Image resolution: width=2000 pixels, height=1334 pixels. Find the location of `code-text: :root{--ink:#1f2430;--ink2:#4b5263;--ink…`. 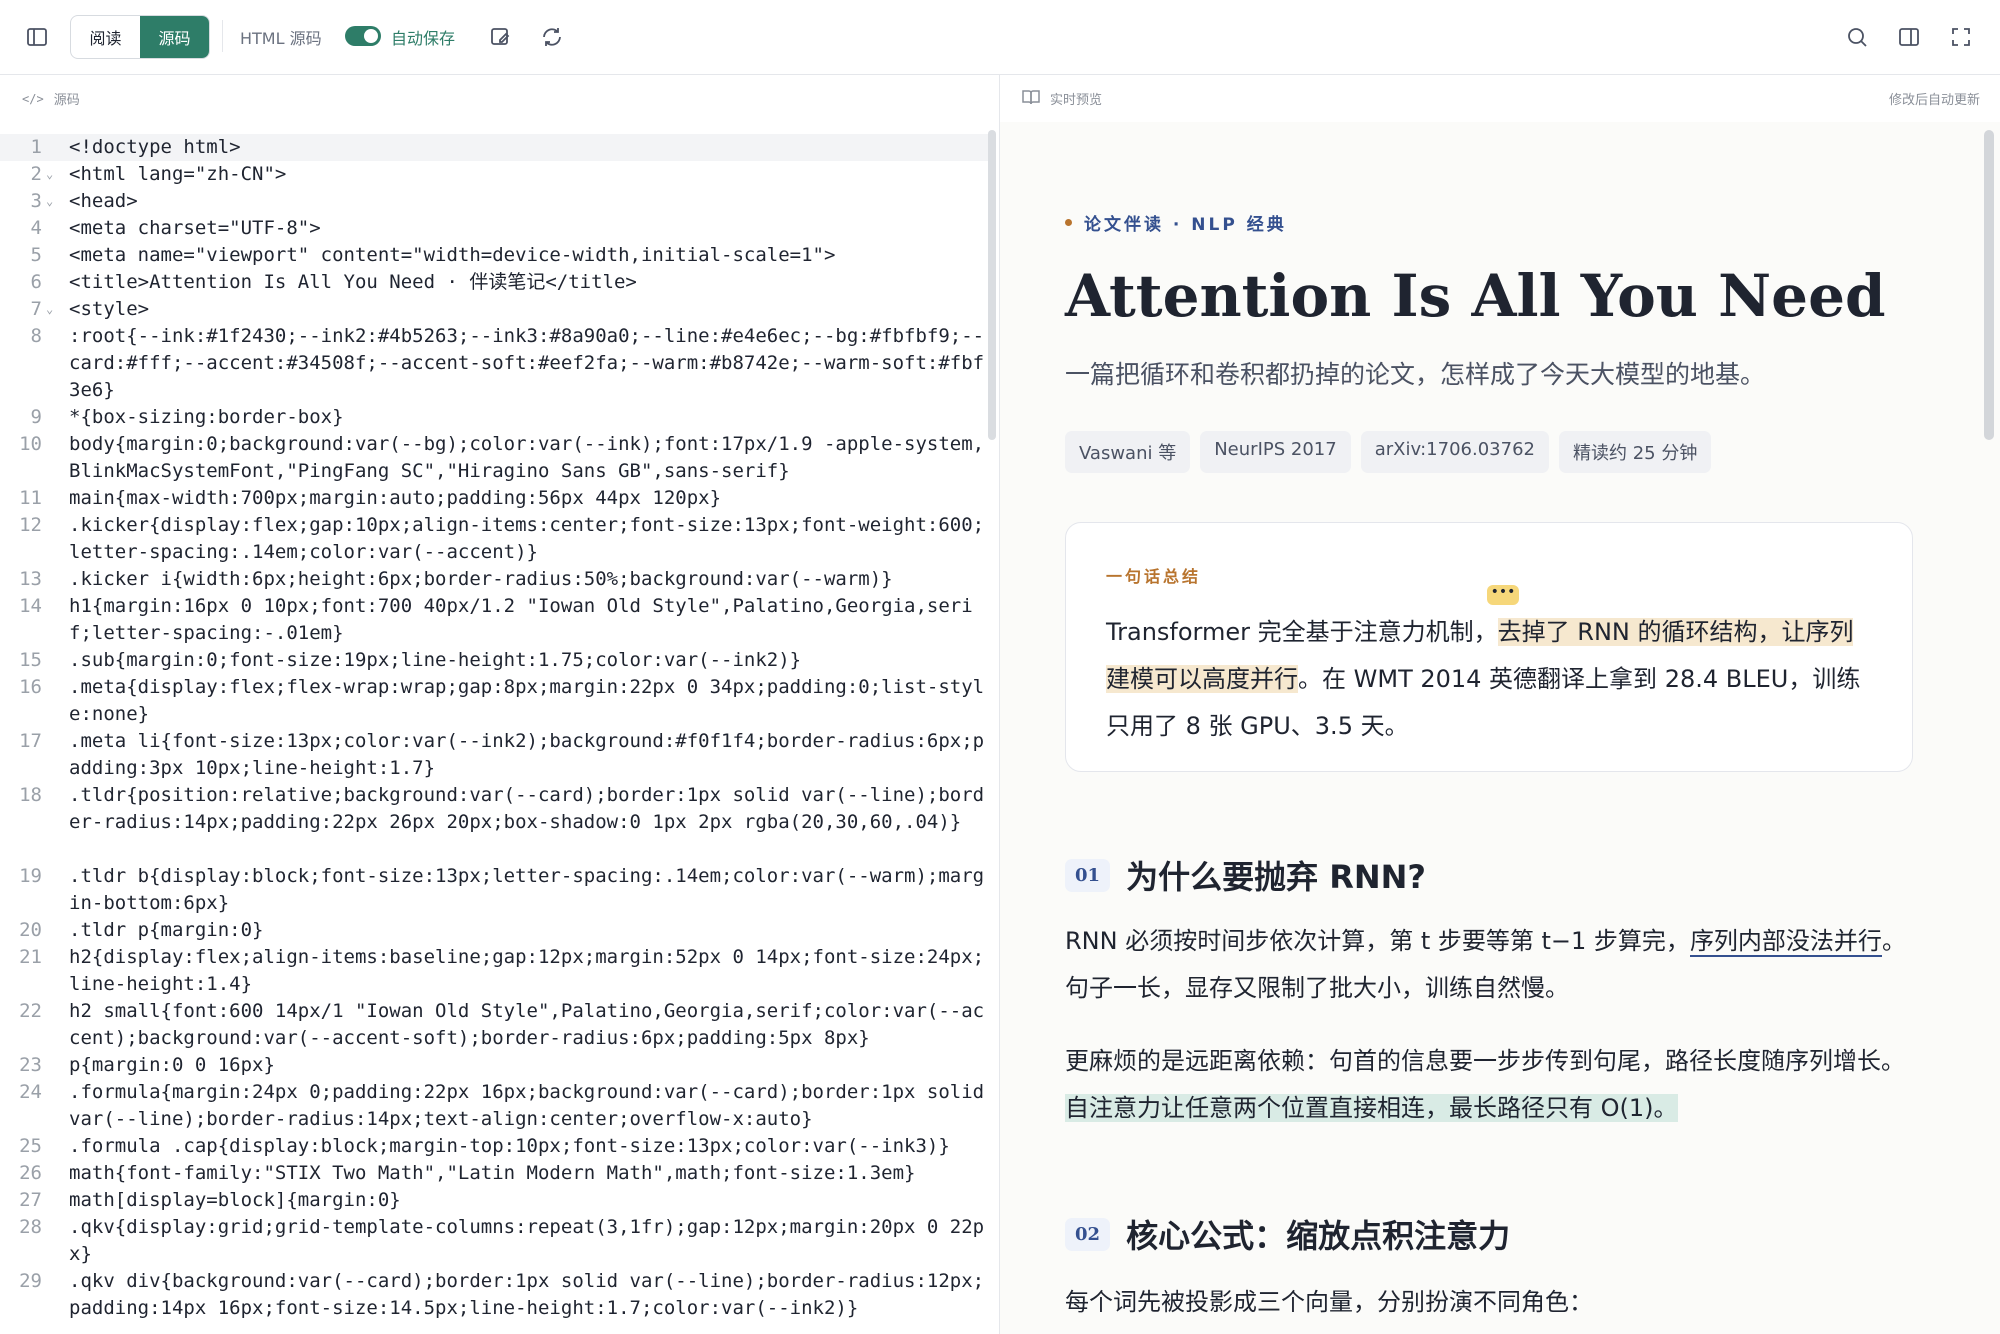

code-text: :root{--ink:#1f2430;--ink2:#4b5263;--ink… is located at coordinates (527, 363).